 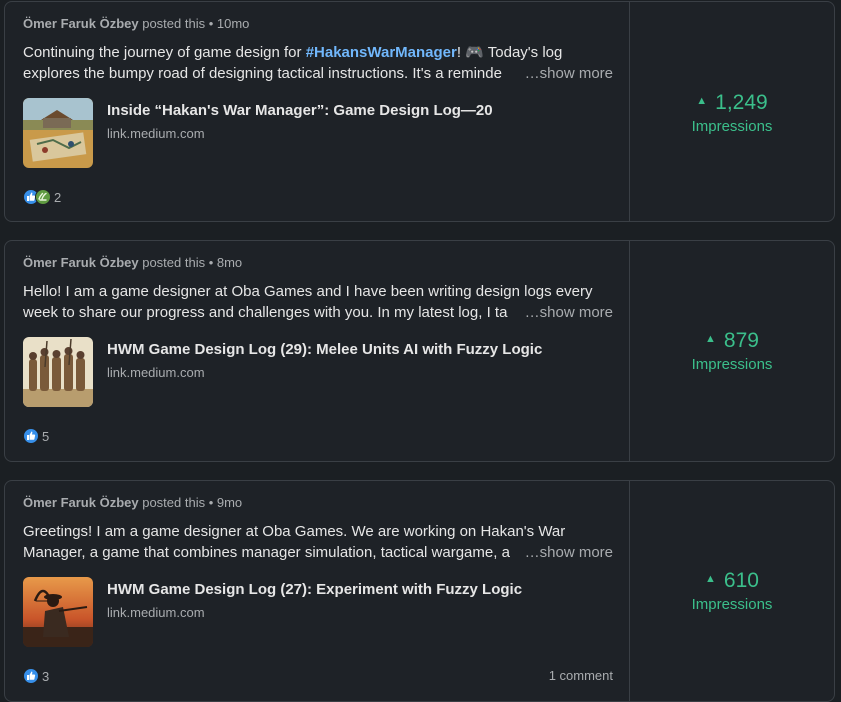 I want to click on post-text-line: ! 🎮 Today's log, so click(x=509, y=52).